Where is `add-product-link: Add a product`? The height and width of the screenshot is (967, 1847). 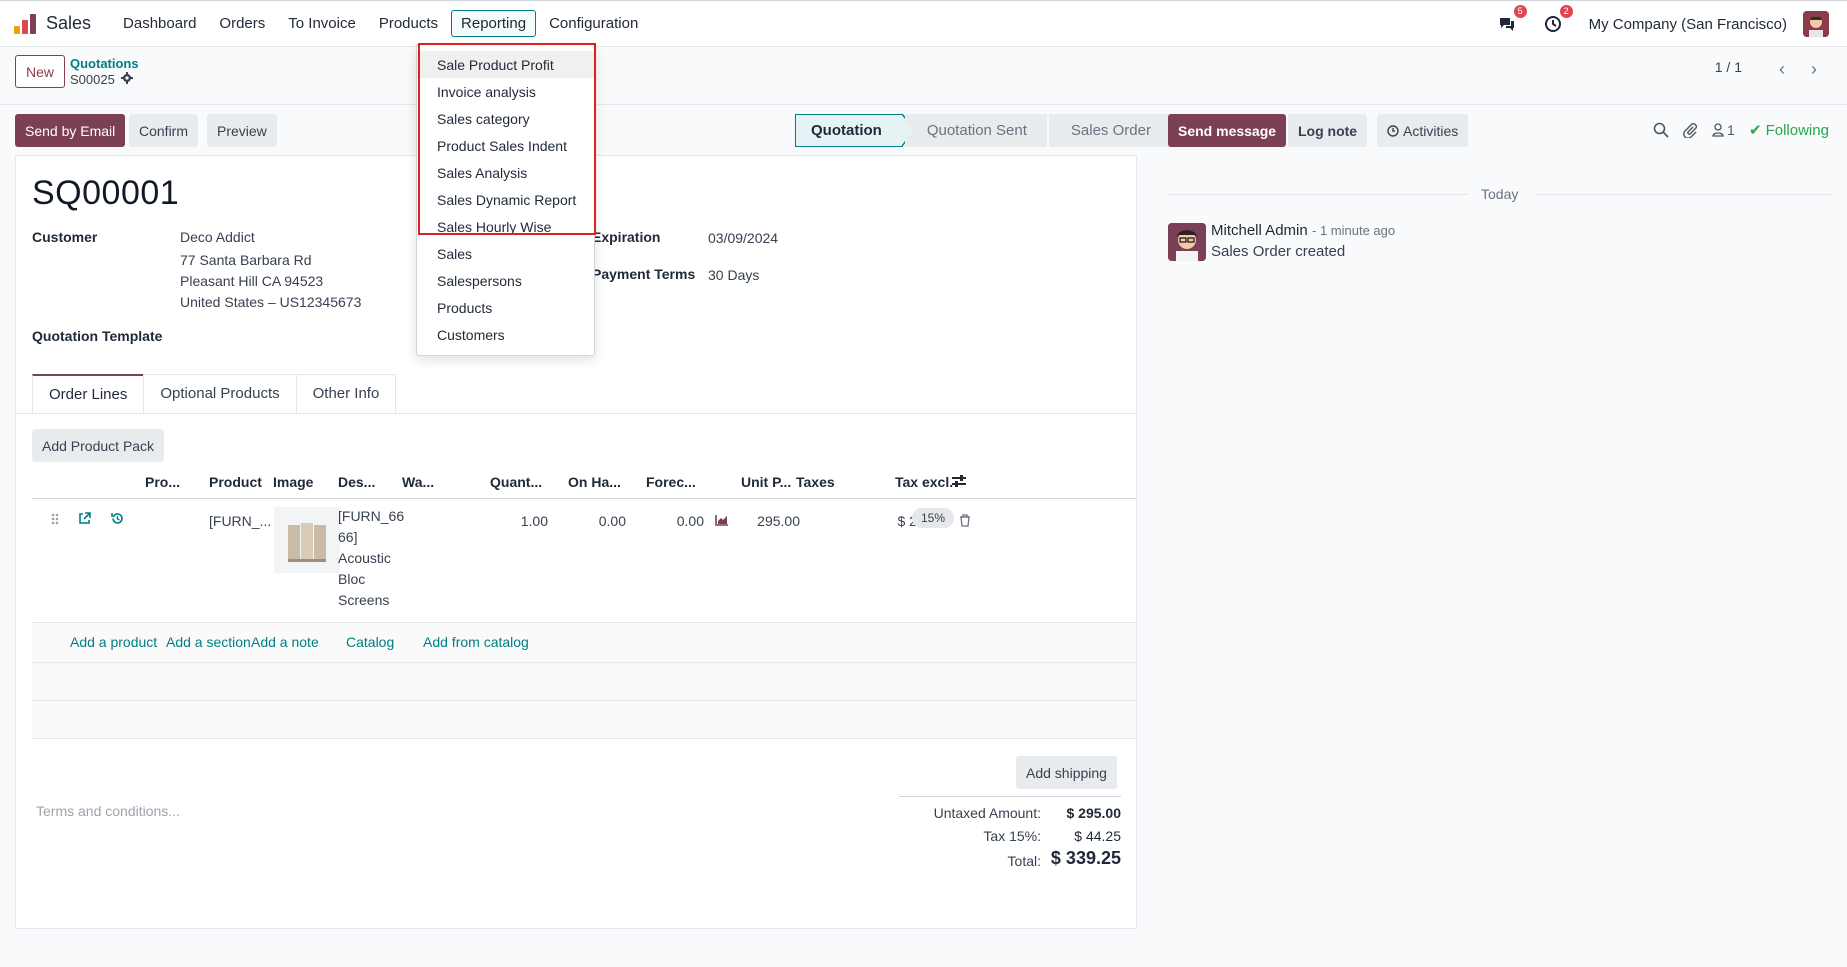 add-product-link: Add a product is located at coordinates (113, 642).